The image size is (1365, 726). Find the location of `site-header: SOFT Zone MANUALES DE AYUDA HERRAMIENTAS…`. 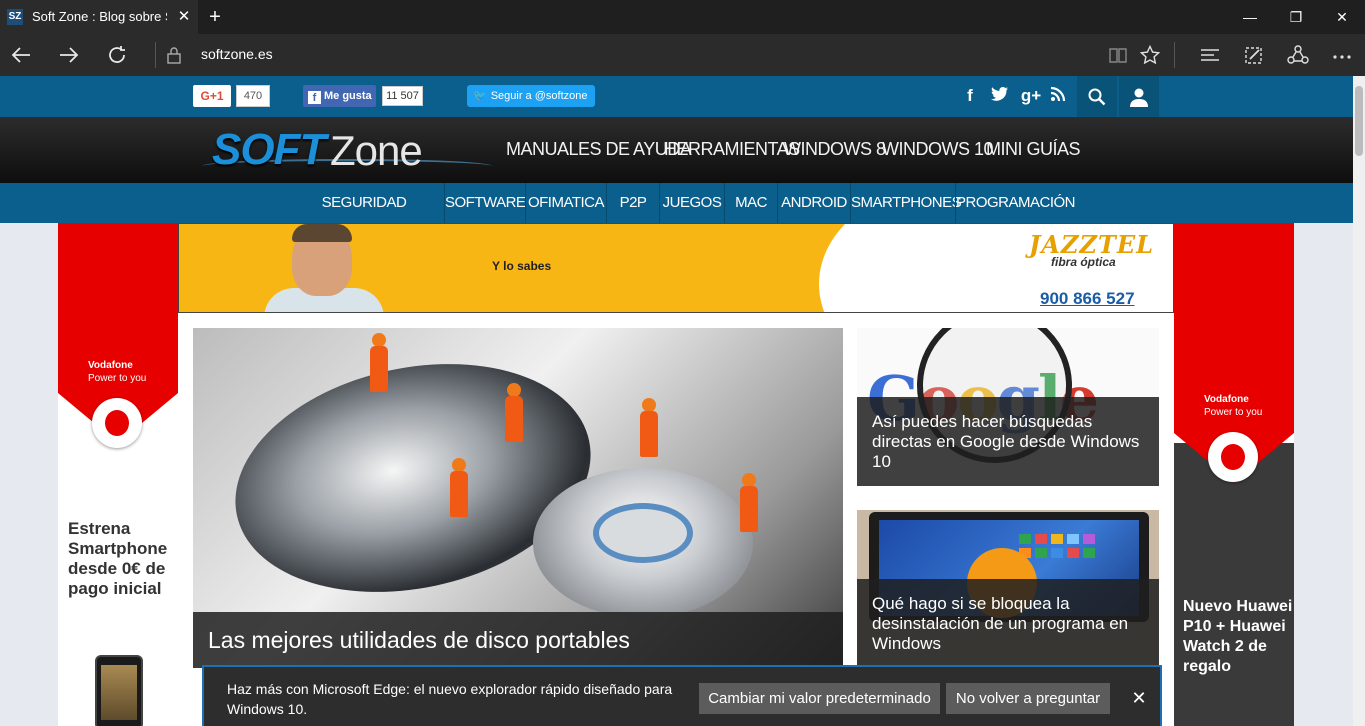

site-header: SOFT Zone MANUALES DE AYUDA HERRAMIENTAS… is located at coordinates (676, 150).